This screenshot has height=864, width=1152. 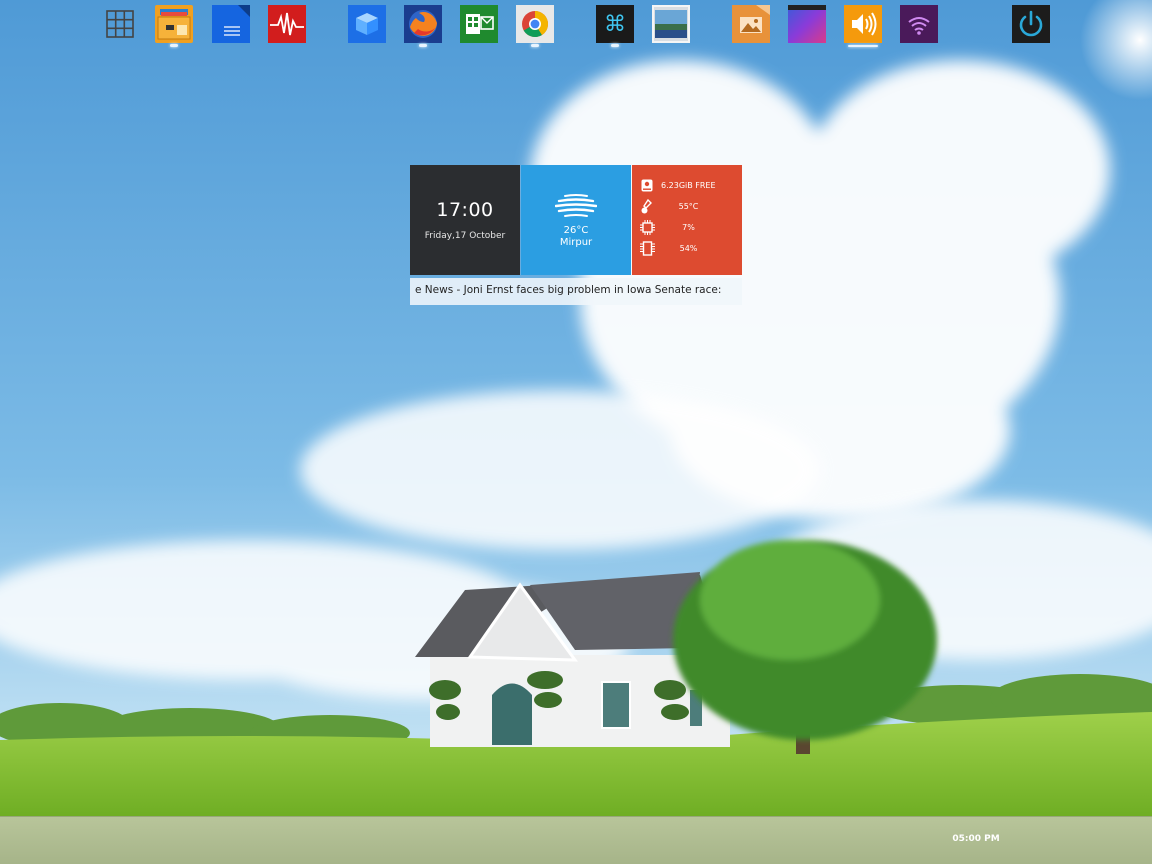 What do you see at coordinates (807, 24) in the screenshot?
I see `desktop-theme-icon` at bounding box center [807, 24].